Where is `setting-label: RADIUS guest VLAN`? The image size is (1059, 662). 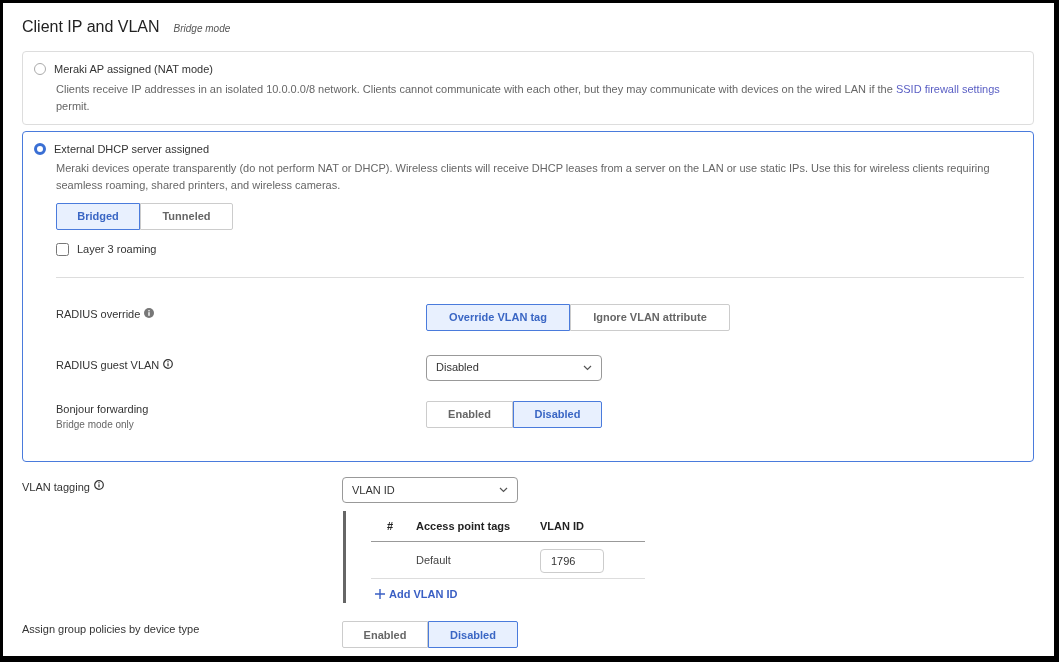
setting-label: RADIUS guest VLAN is located at coordinates (108, 365).